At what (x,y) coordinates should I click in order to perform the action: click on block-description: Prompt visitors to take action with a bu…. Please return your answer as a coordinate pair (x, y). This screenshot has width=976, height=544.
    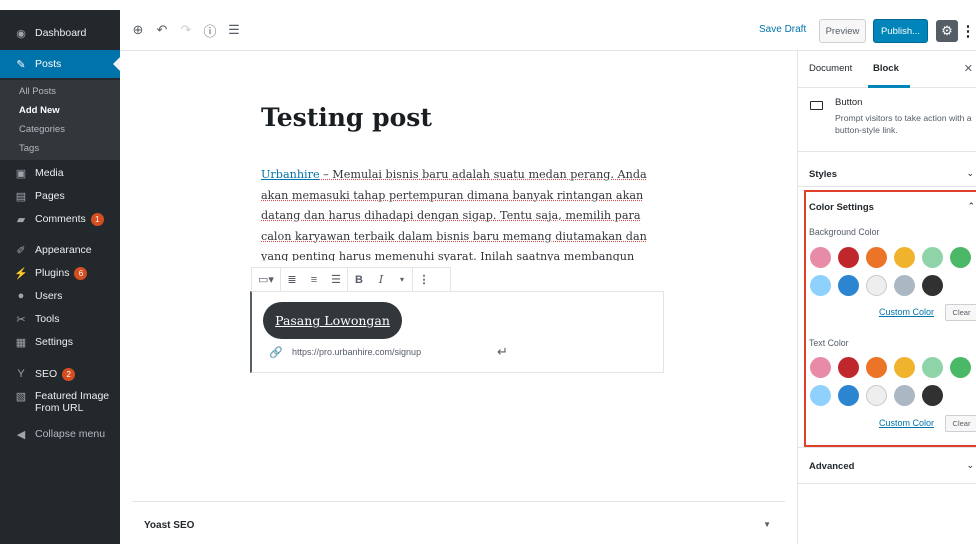
    Looking at the image, I should click on (903, 124).